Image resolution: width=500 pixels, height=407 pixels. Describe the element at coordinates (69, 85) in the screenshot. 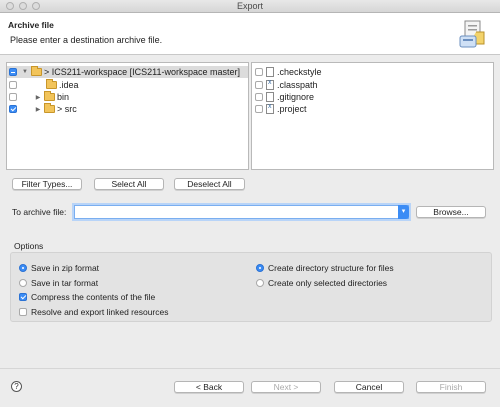

I see `tree-item-label: .idea` at that location.